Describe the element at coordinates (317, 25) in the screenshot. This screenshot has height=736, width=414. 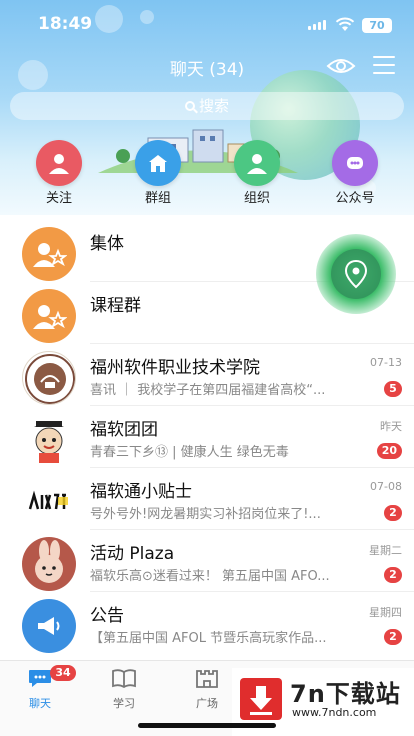
I see `signal-icon` at that location.